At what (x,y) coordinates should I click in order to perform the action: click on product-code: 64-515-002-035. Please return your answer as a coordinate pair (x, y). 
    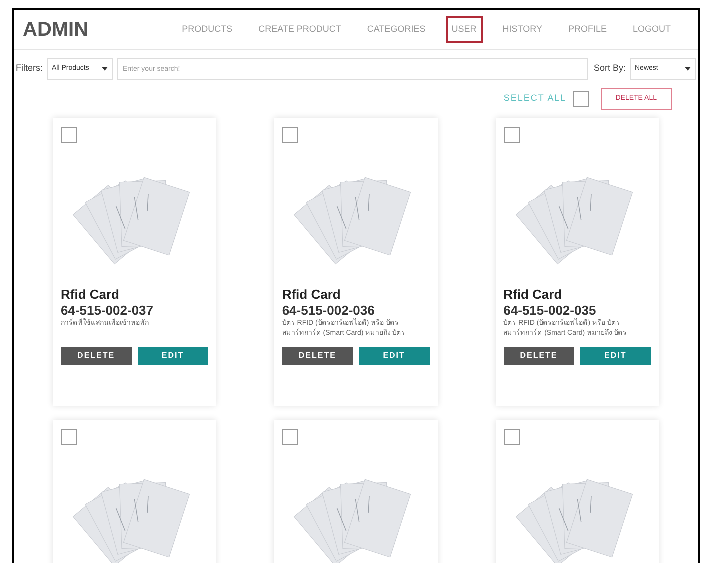
    Looking at the image, I should click on (551, 310).